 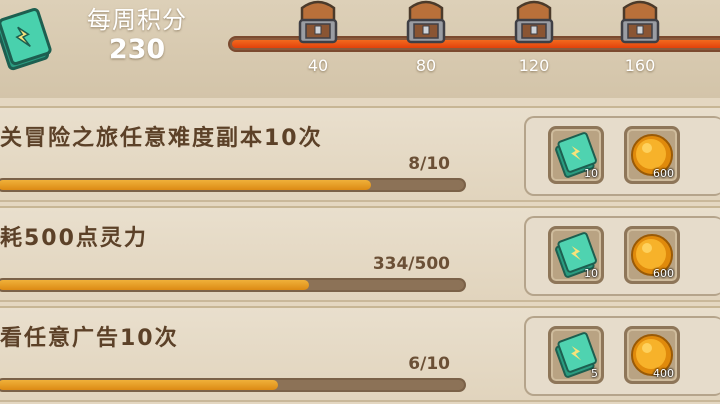 I want to click on reward-panel: 5 400, so click(x=622, y=356).